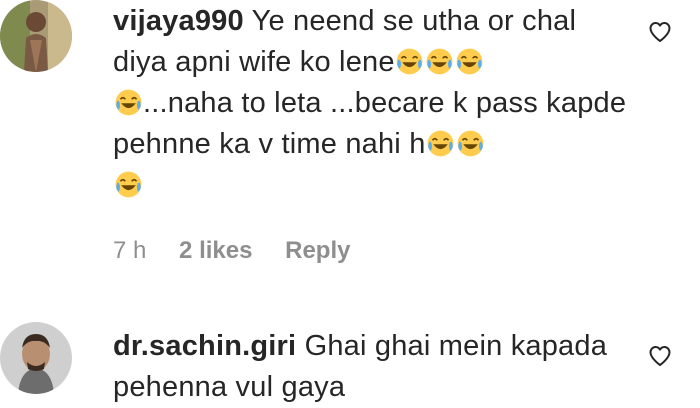 This screenshot has width=700, height=408. Describe the element at coordinates (129, 250) in the screenshot. I see `comment-time: 7 h` at that location.